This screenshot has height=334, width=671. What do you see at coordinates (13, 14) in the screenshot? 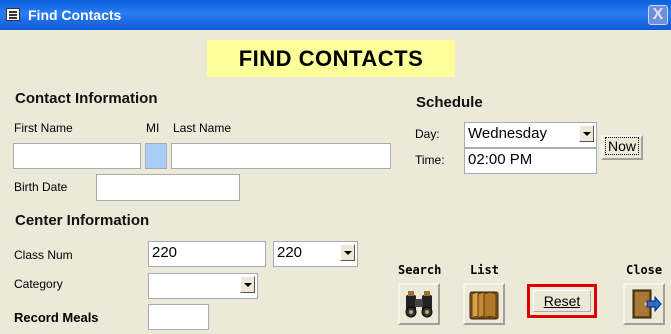
I see `form-icon` at bounding box center [13, 14].